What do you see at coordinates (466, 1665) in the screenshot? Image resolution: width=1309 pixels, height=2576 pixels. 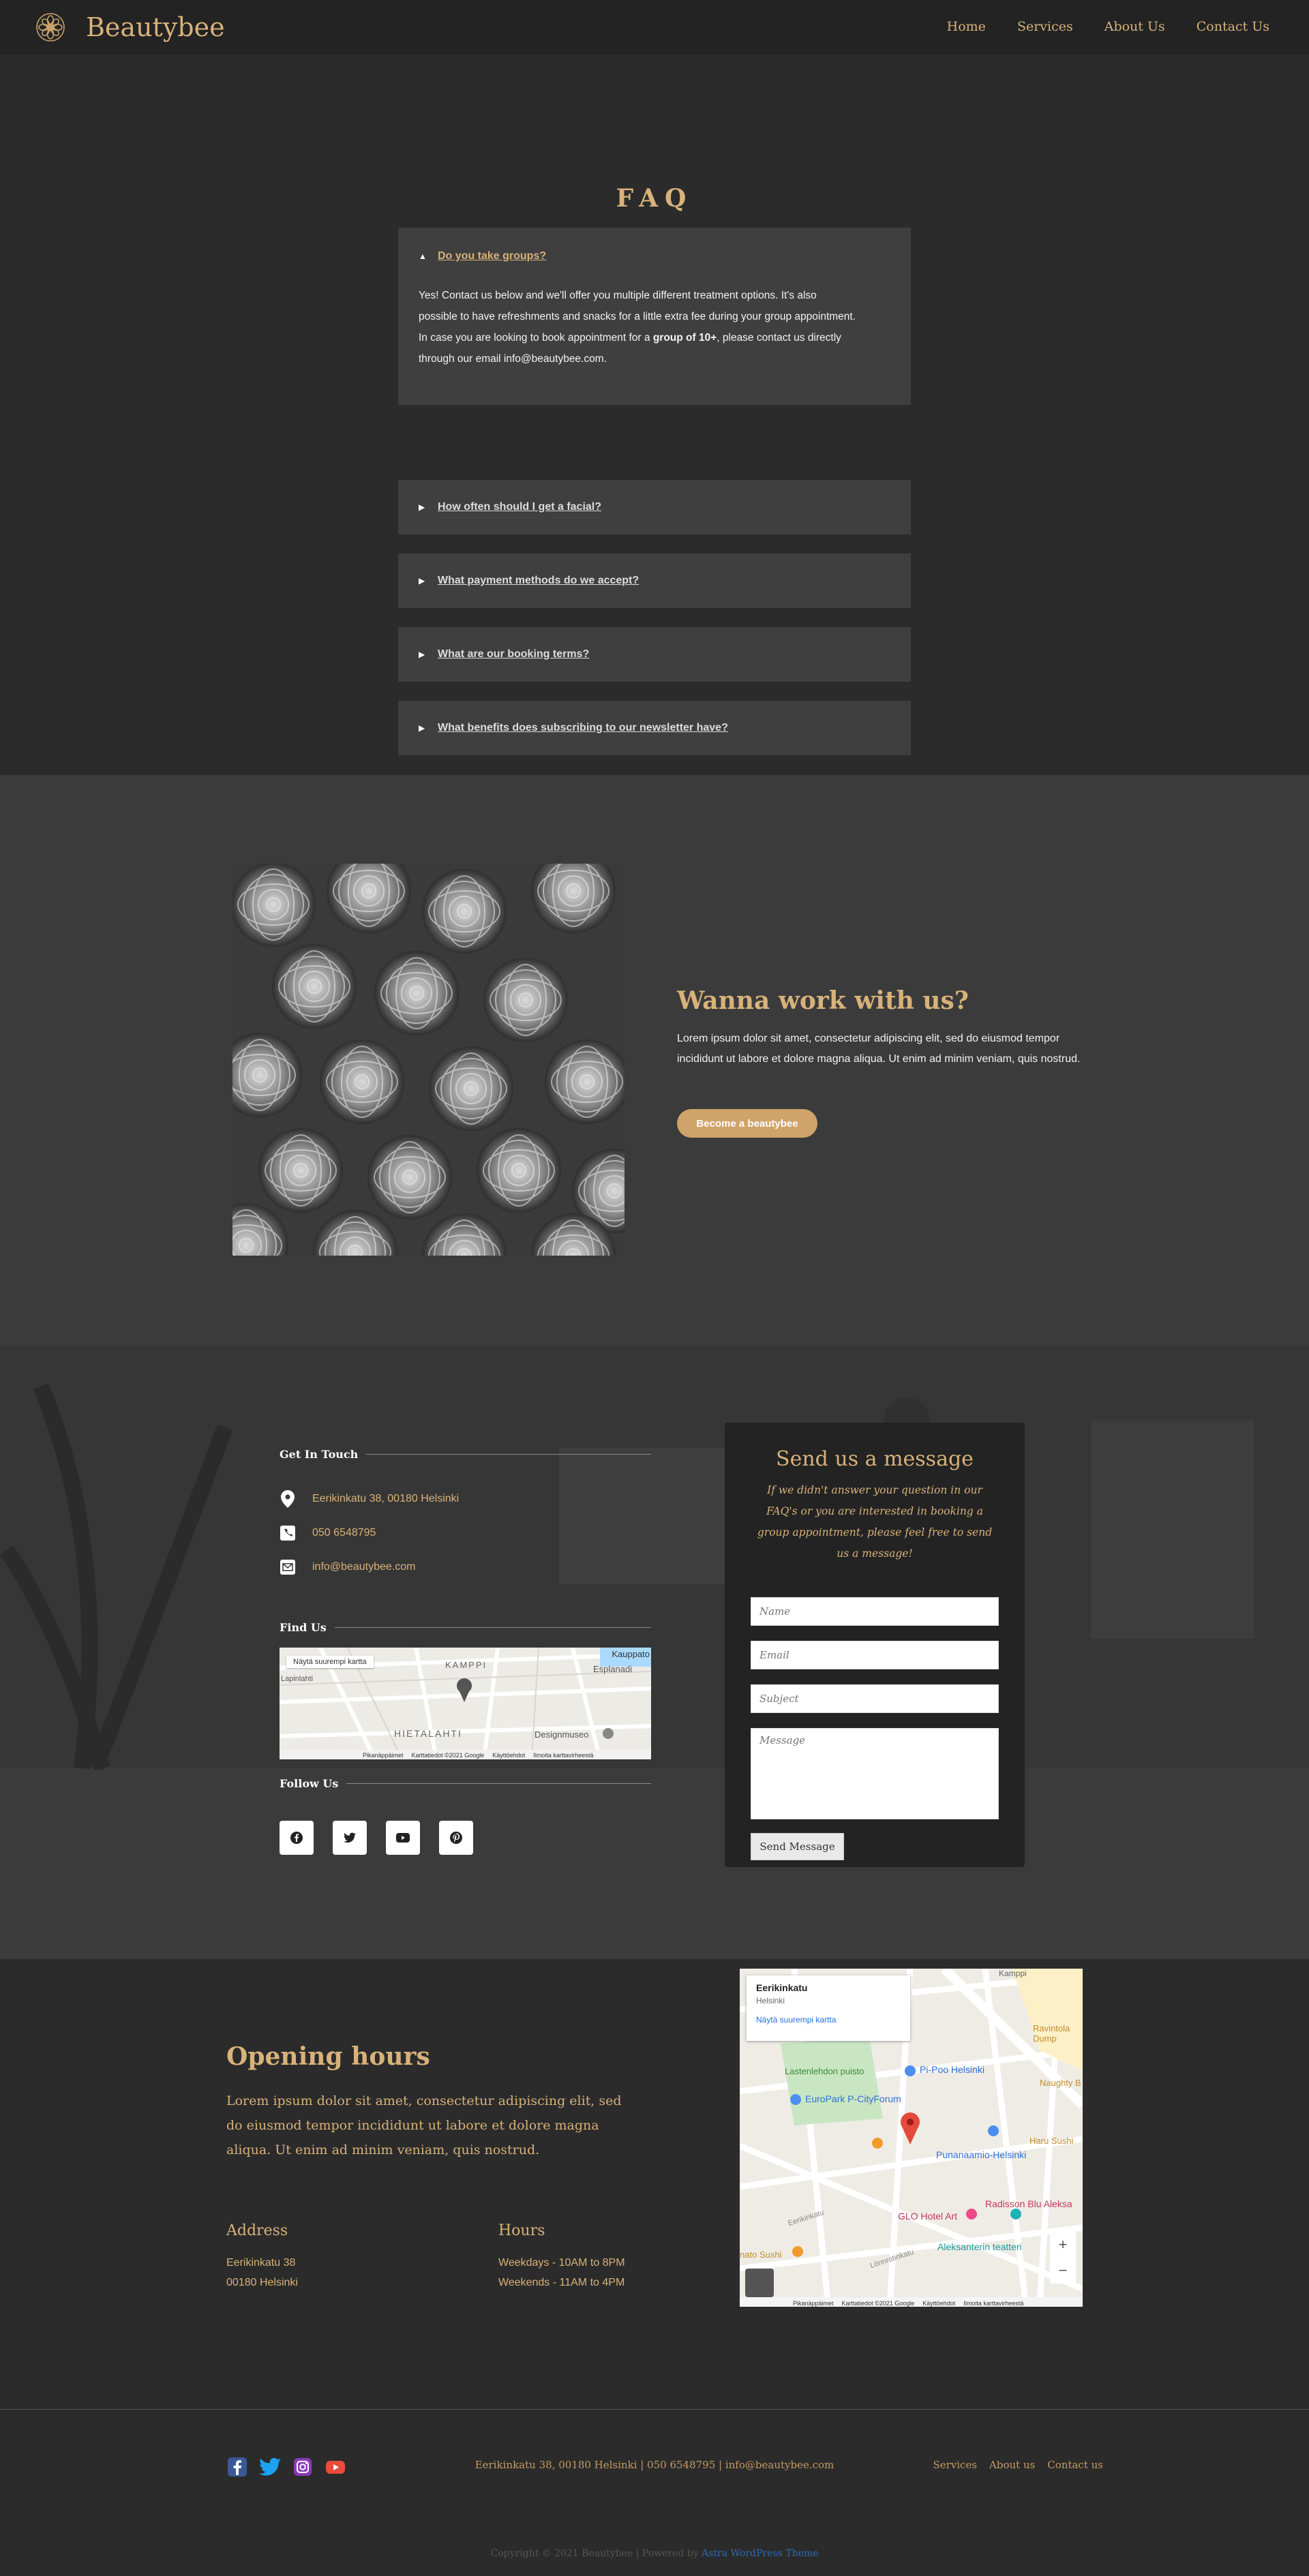 I see `map-label: KAMPPI` at bounding box center [466, 1665].